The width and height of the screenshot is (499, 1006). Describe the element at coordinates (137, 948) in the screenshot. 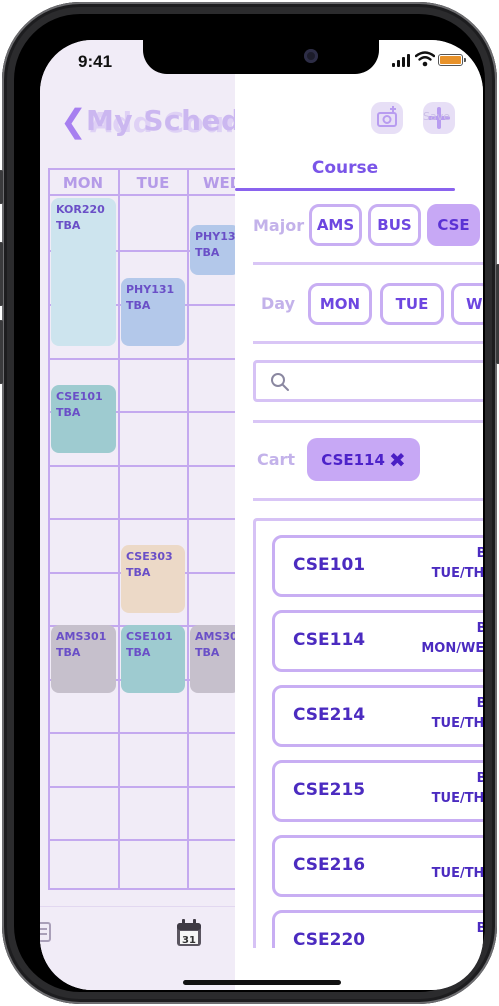

I see `tab-bar: 31` at that location.